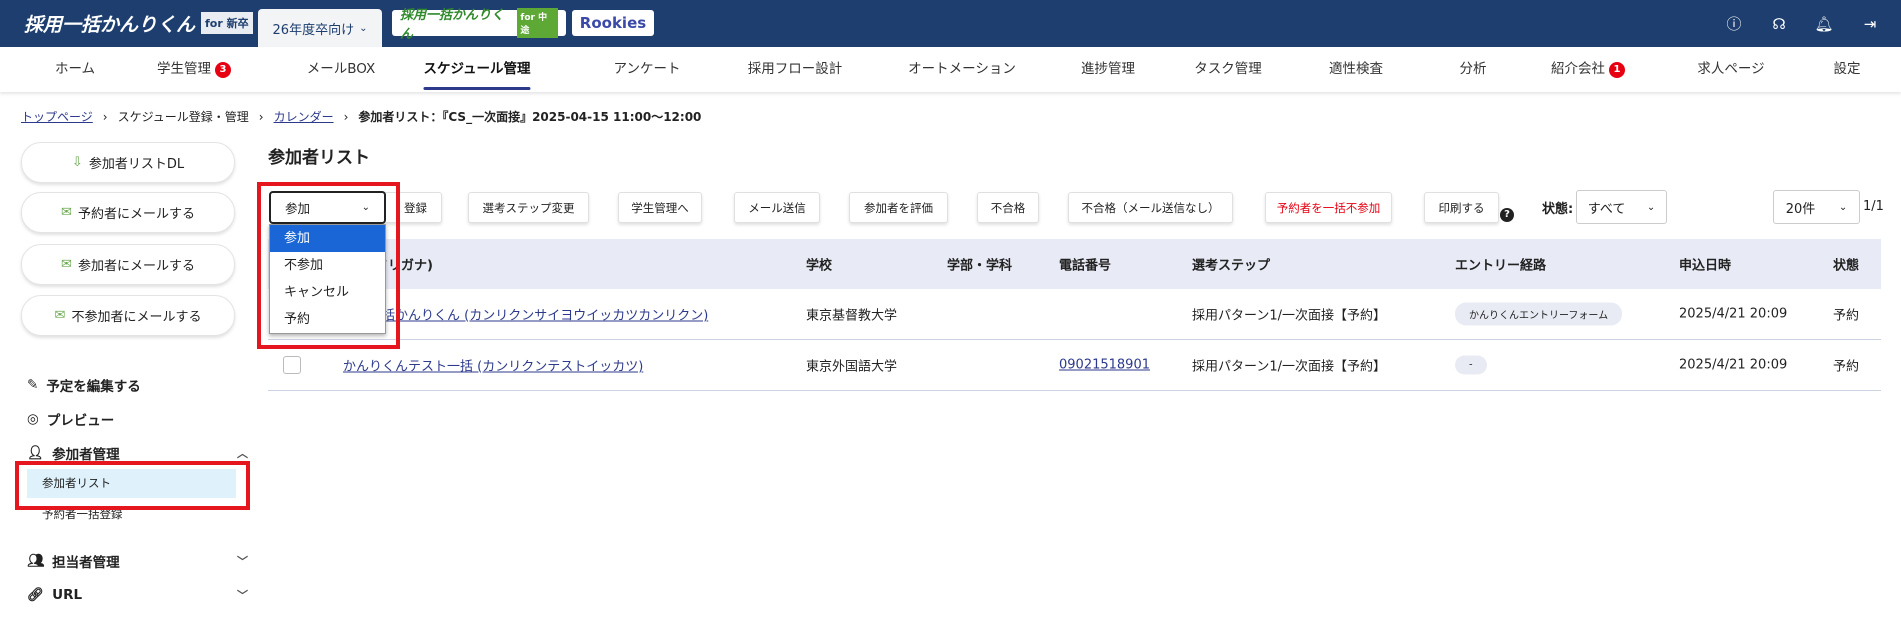  What do you see at coordinates (1578, 69) in the screenshot?
I see `nav-label: 紹介会社` at bounding box center [1578, 69].